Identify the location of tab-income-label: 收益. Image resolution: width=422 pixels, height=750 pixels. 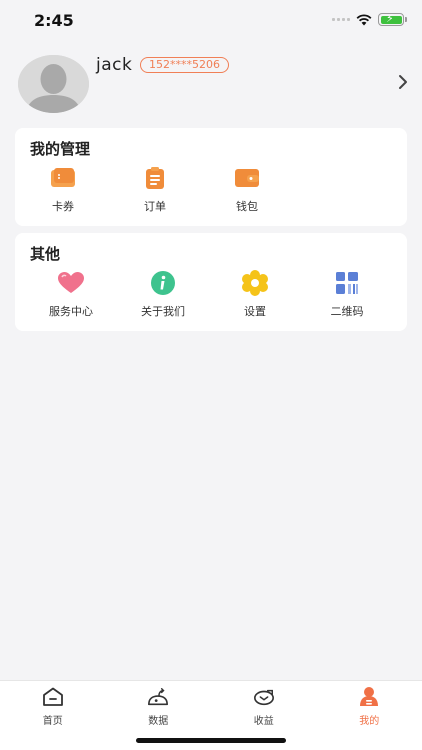
(263, 721).